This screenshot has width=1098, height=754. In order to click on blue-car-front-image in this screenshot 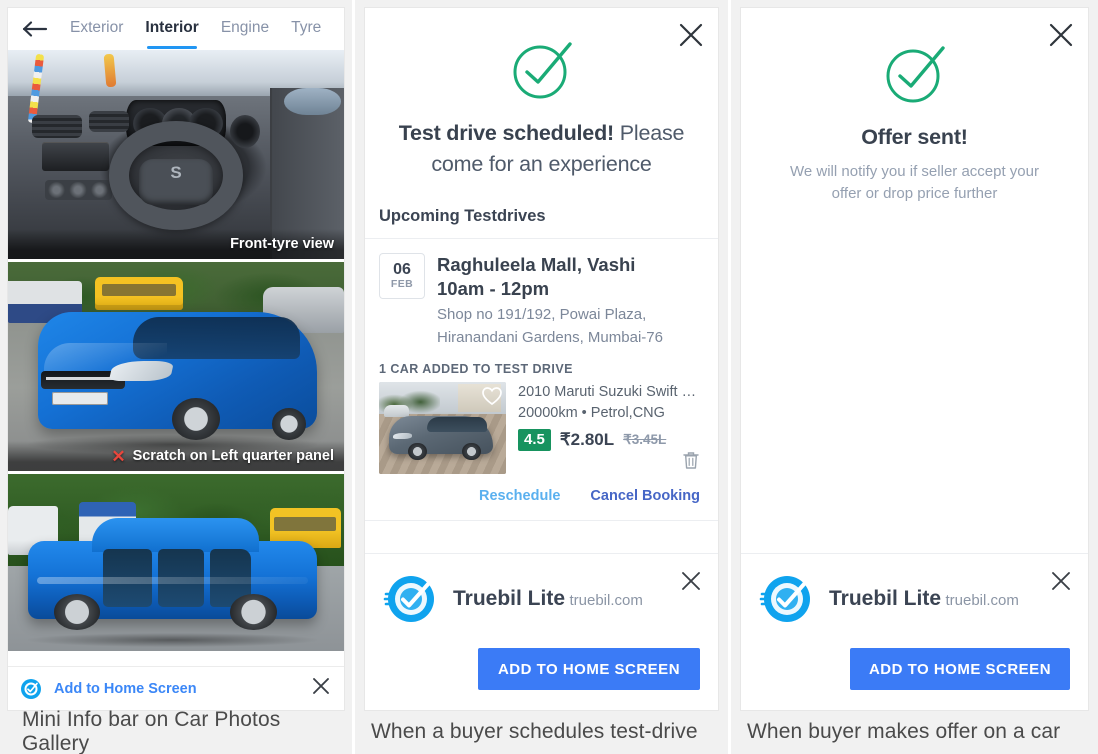, I will do `click(176, 366)`.